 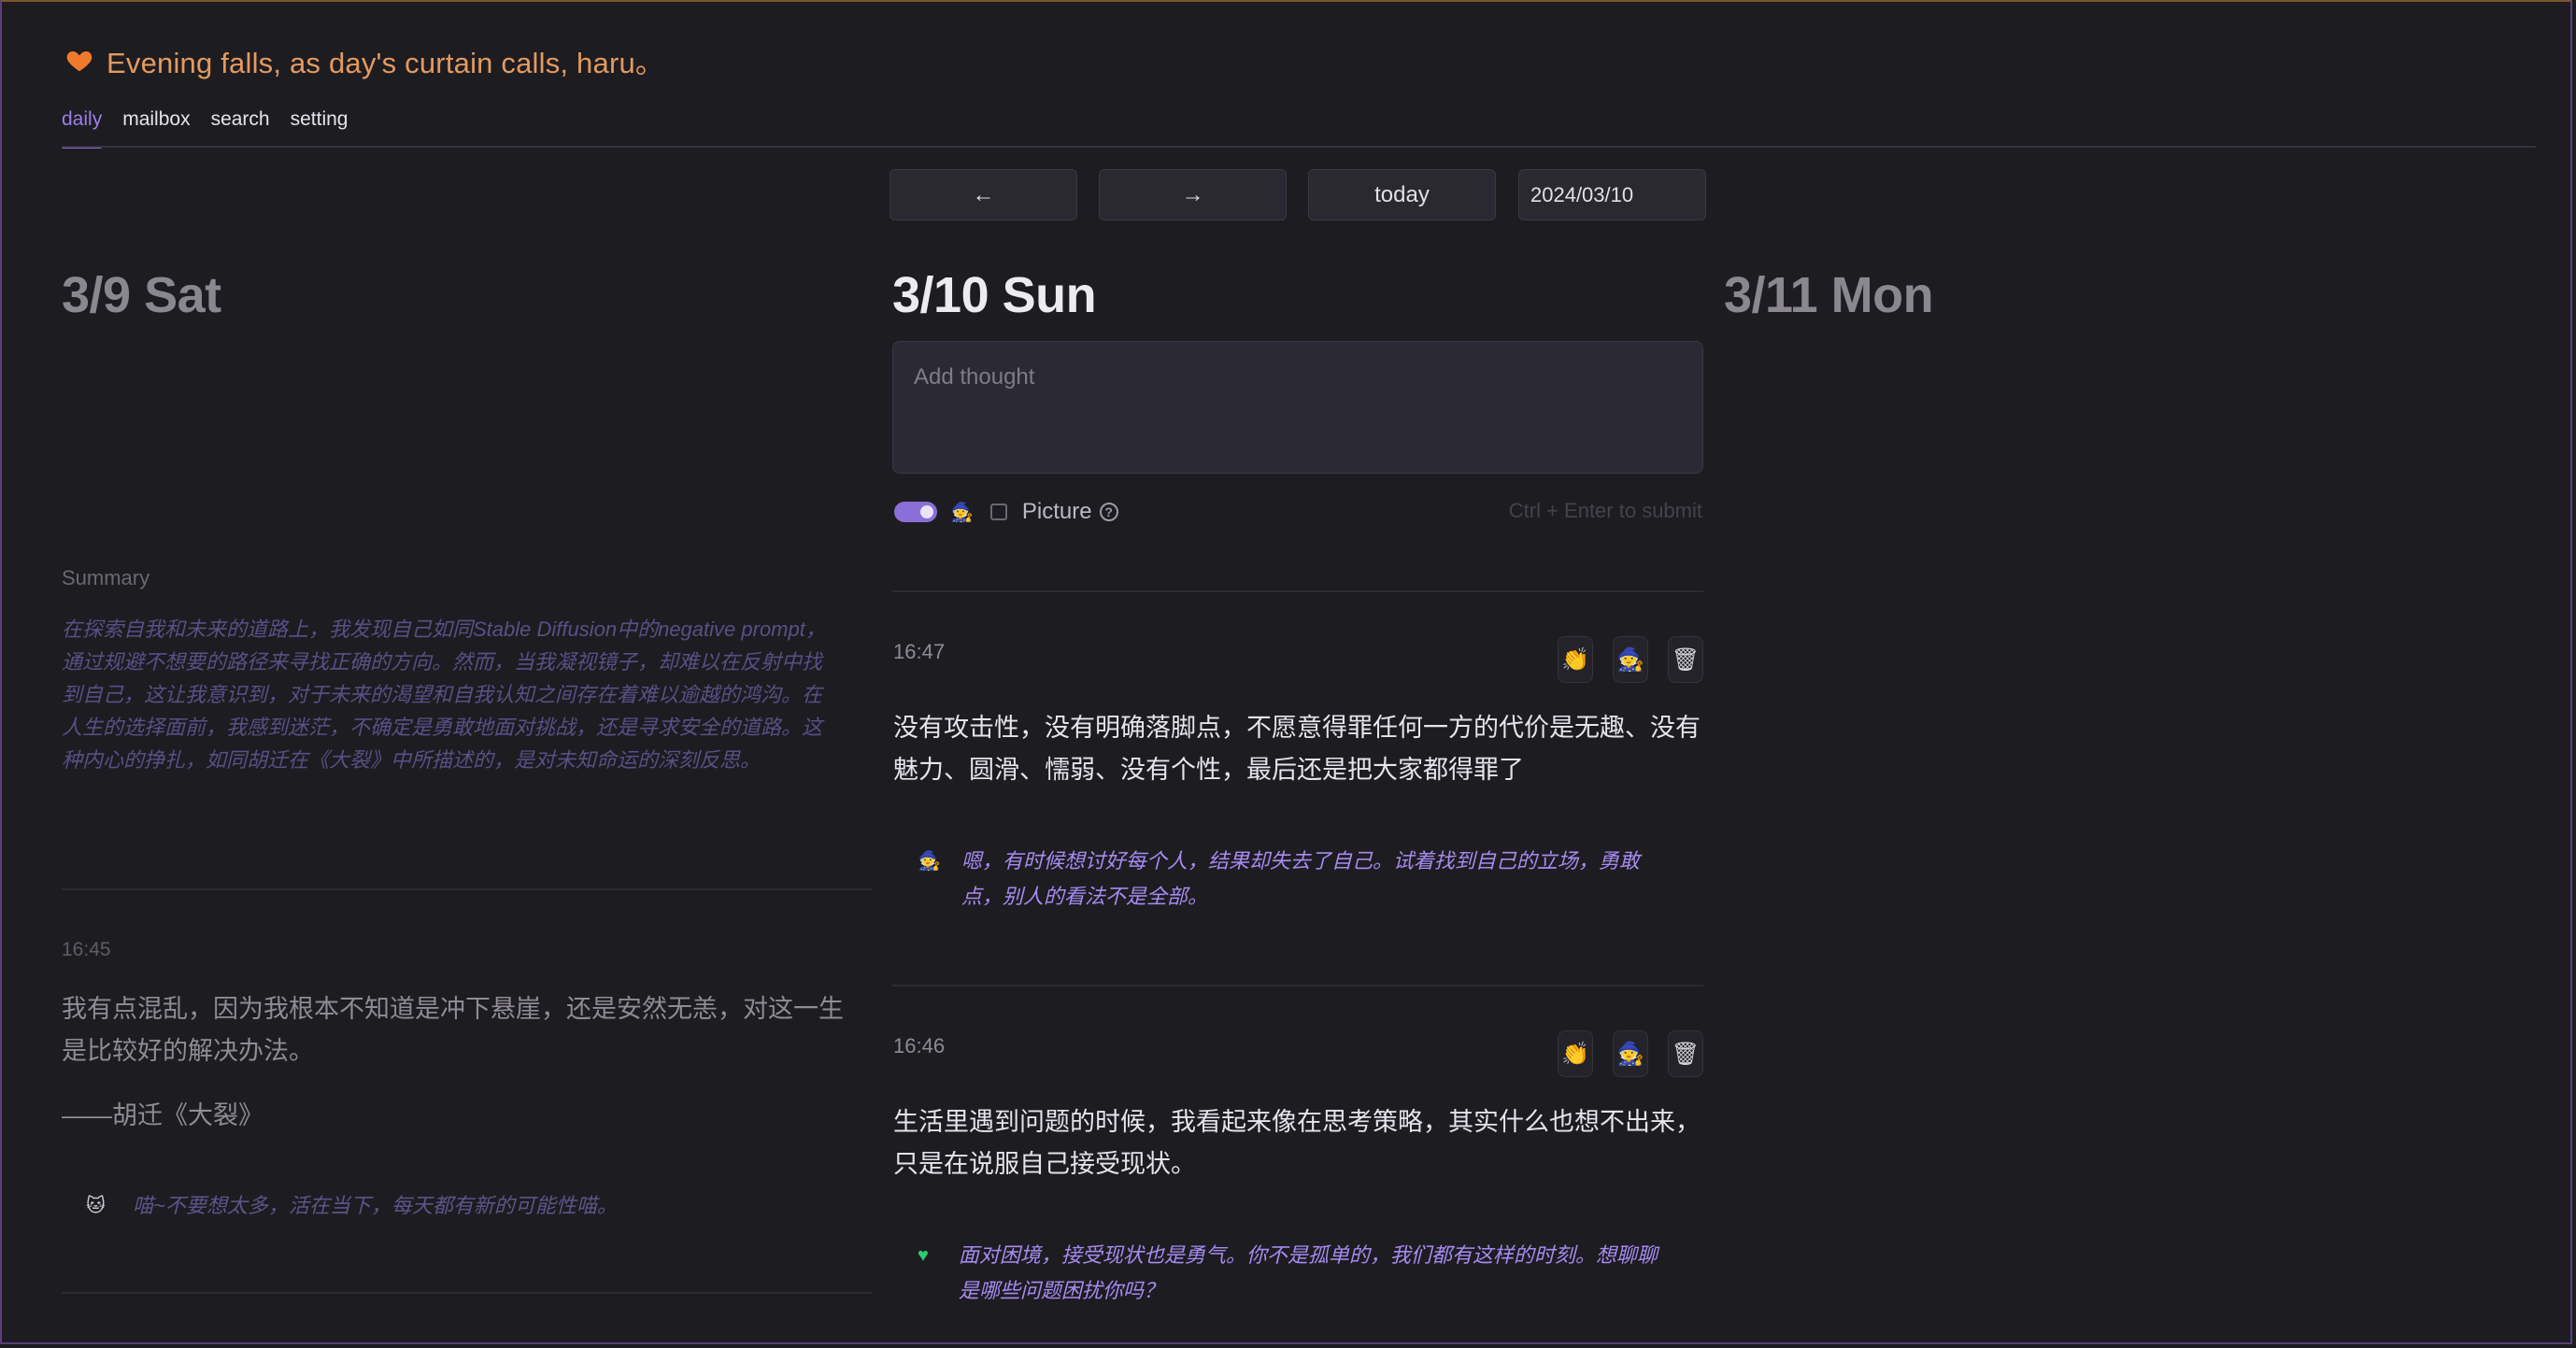 What do you see at coordinates (96, 1206) in the screenshot?
I see `cat-icon: 🐱` at bounding box center [96, 1206].